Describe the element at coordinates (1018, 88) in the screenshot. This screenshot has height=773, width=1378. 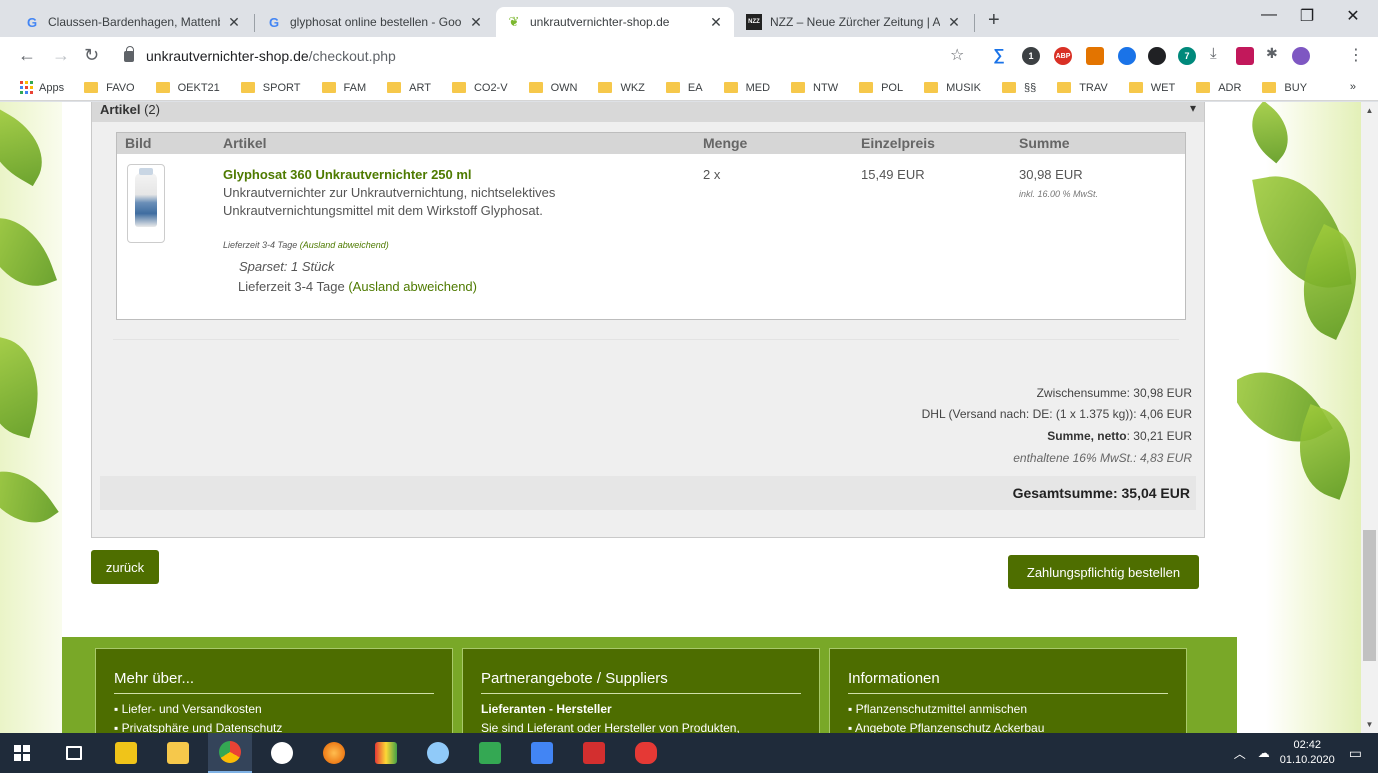
I see `bookmark-folder: §§` at that location.